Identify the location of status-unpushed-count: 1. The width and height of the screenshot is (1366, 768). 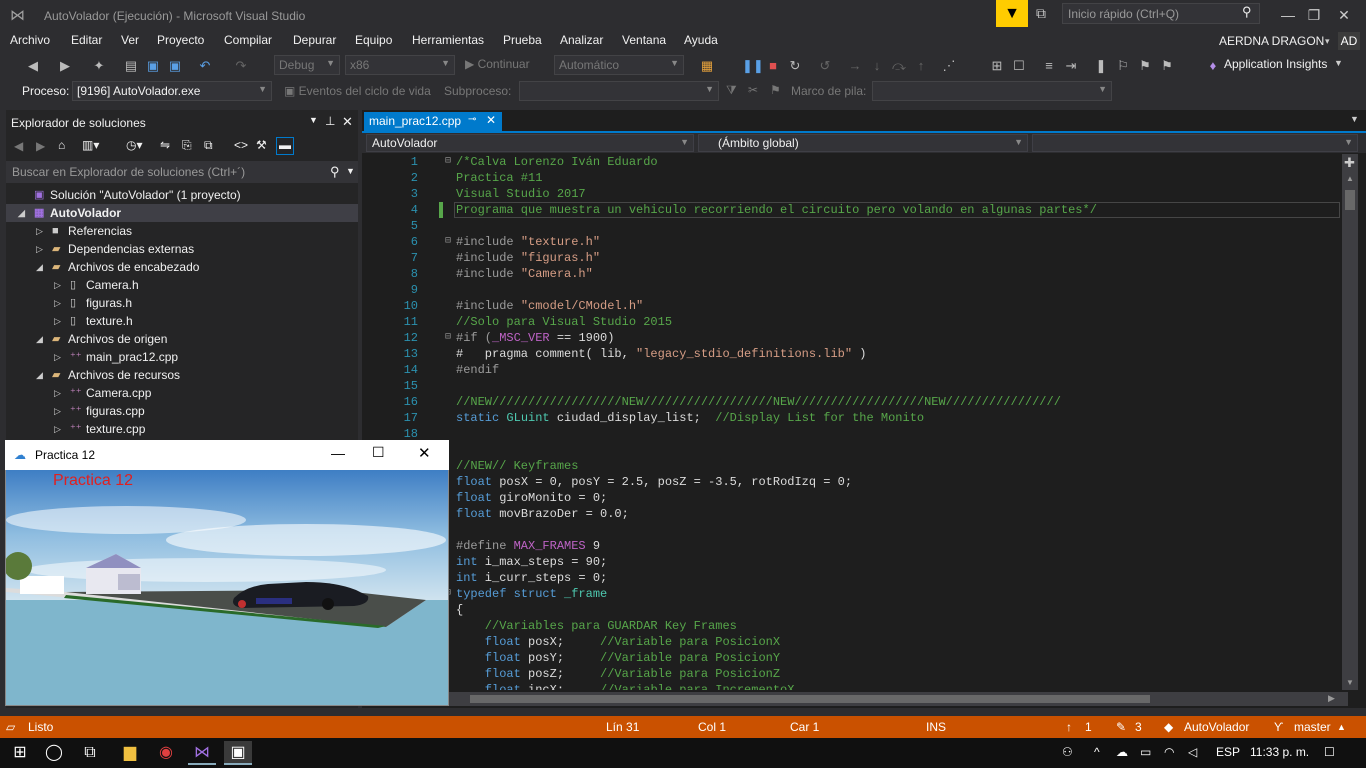
(1088, 727).